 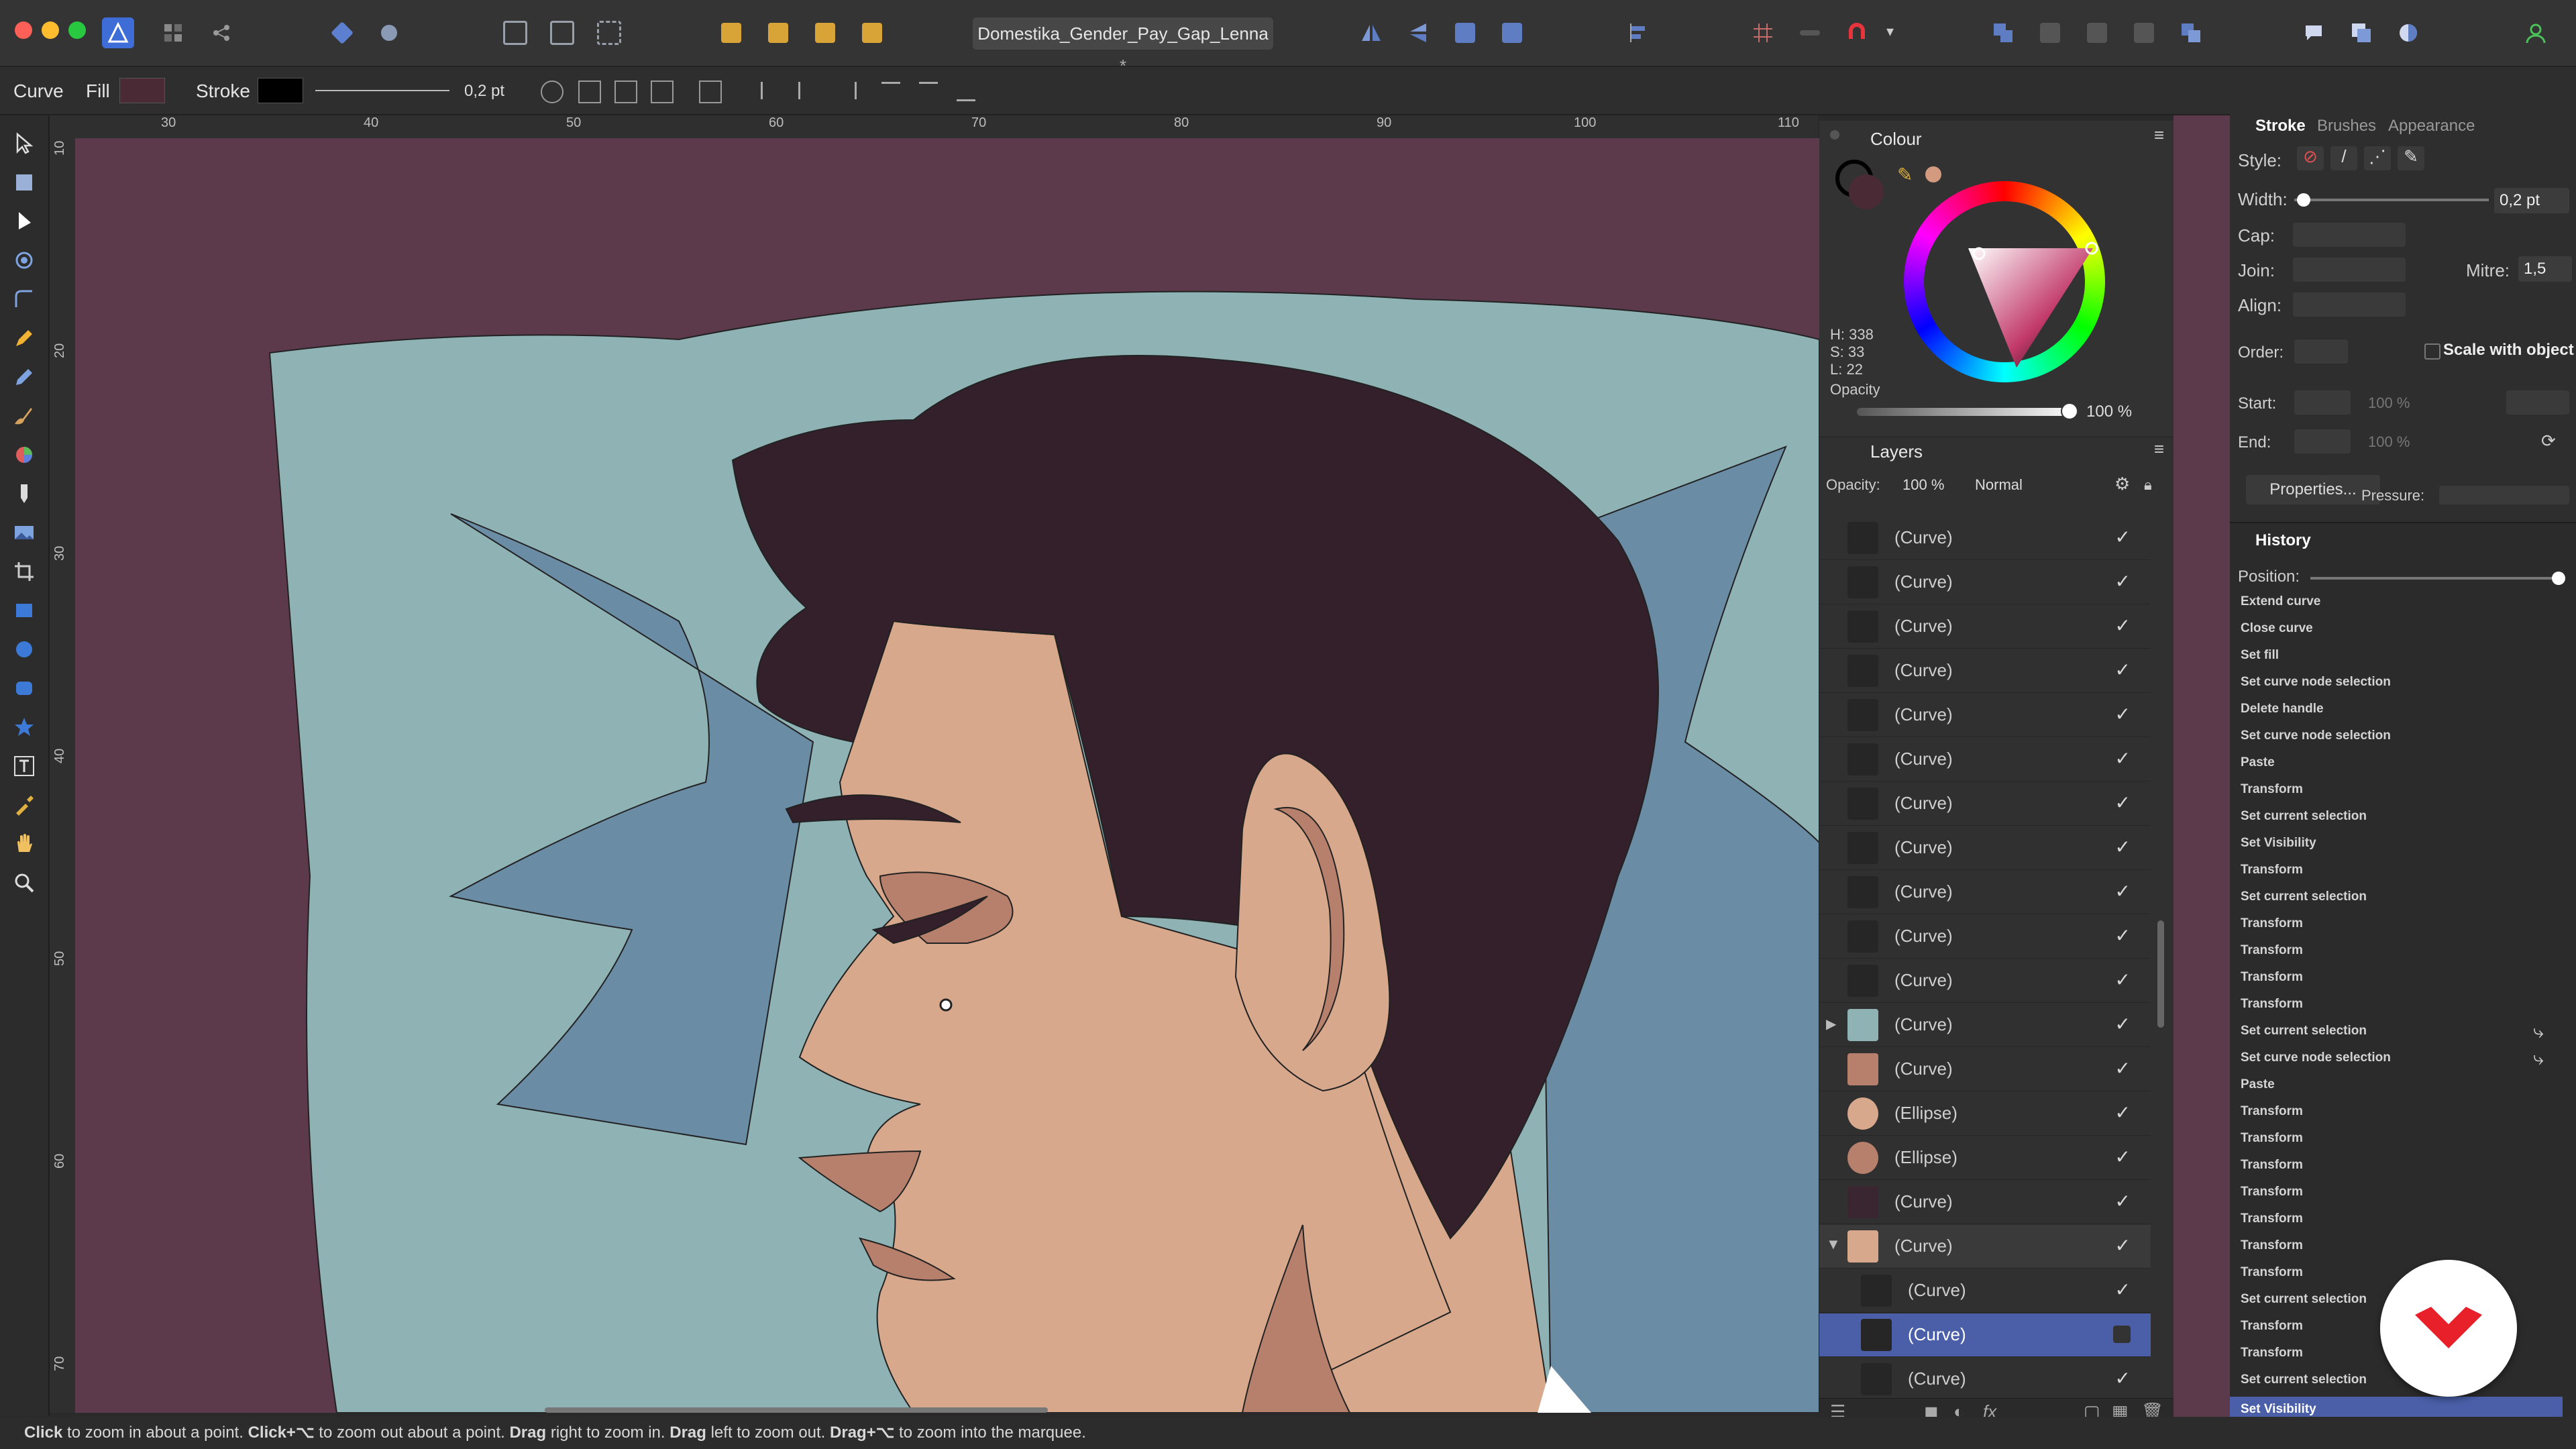 What do you see at coordinates (2389, 403) in the screenshot?
I see `start-scale-value: 100 %` at bounding box center [2389, 403].